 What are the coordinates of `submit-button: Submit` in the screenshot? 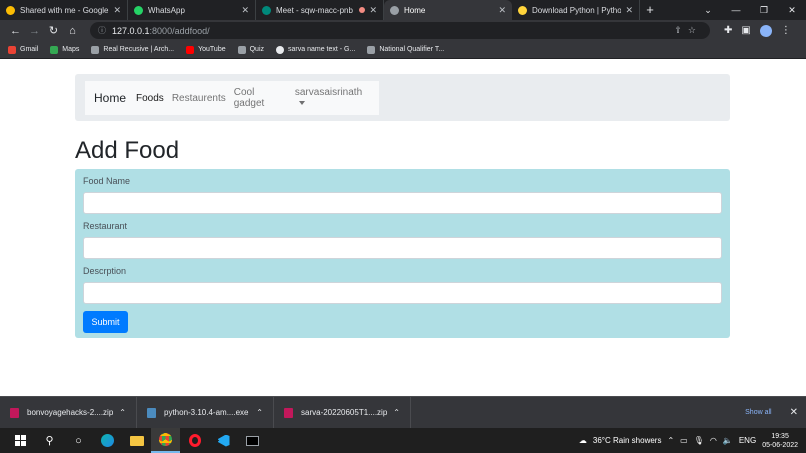 It's located at (105, 322).